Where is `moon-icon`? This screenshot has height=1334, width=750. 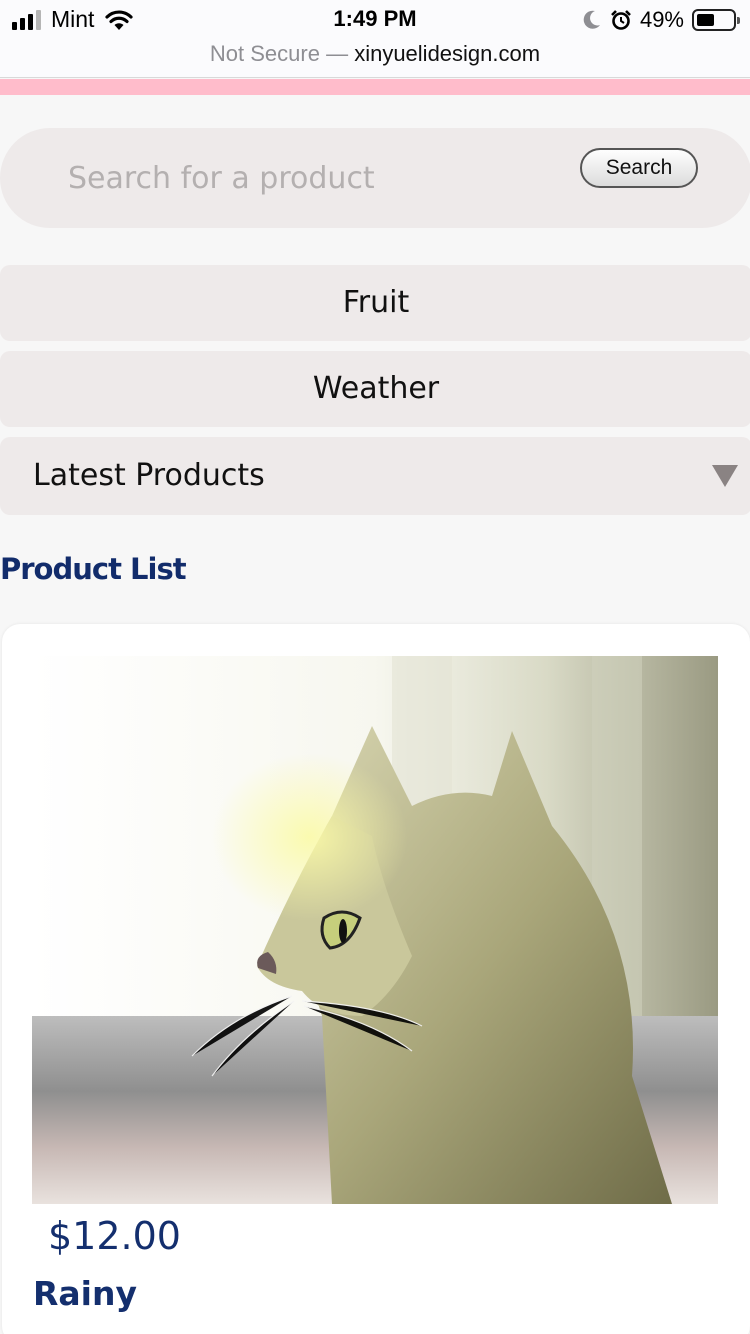 moon-icon is located at coordinates (591, 19).